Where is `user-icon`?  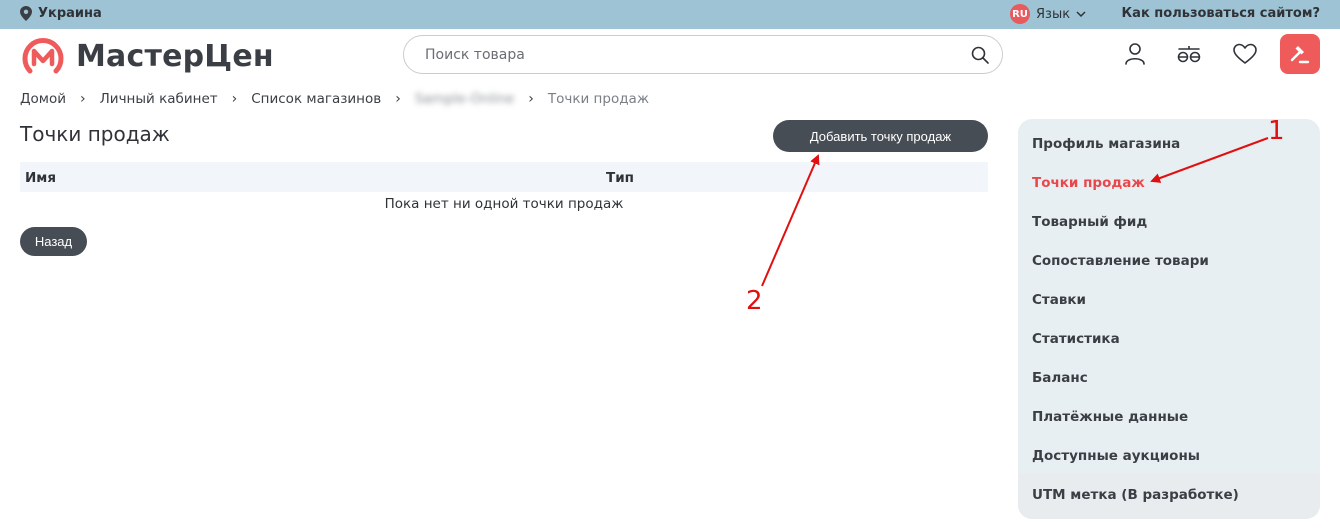 user-icon is located at coordinates (1135, 54).